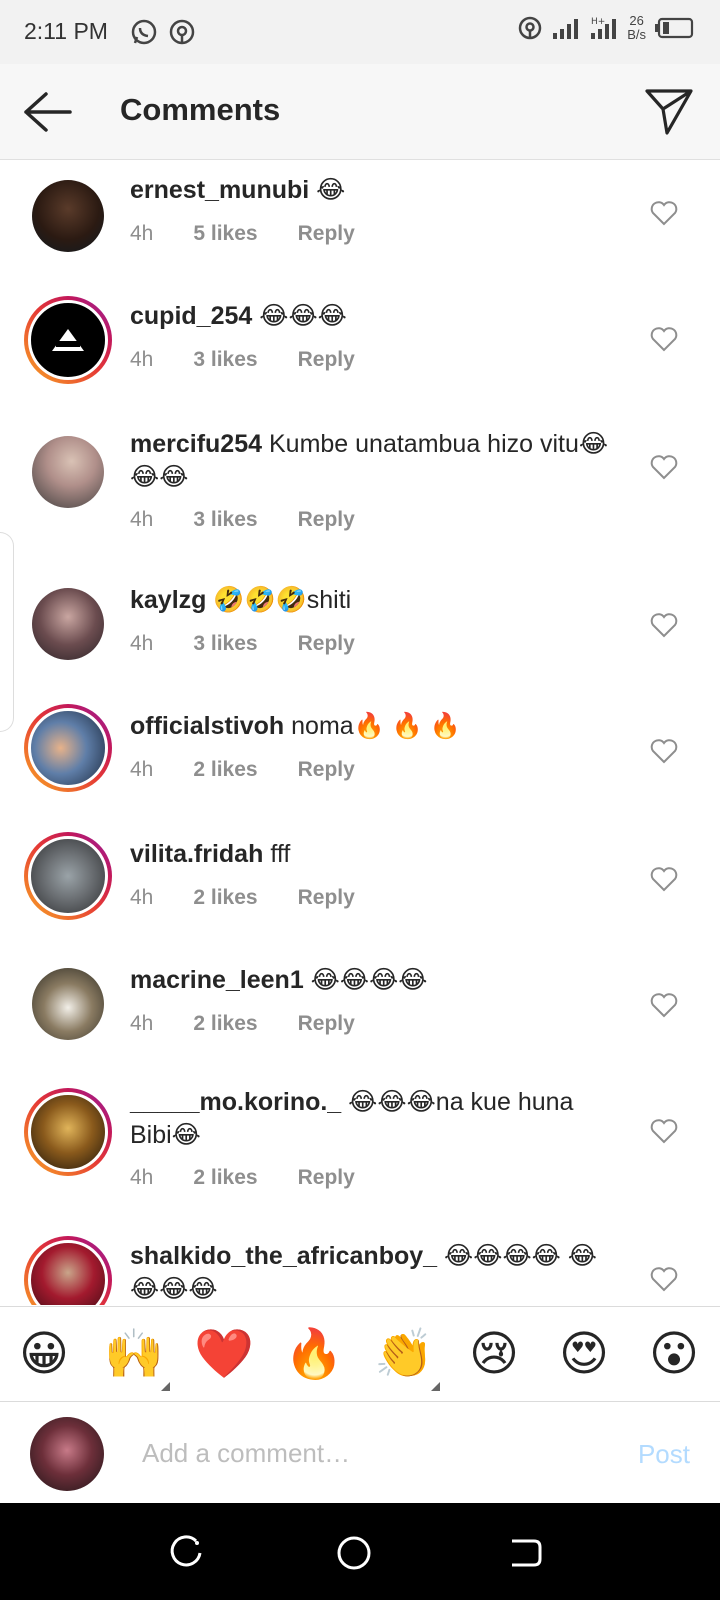 This screenshot has width=720, height=1600. What do you see at coordinates (674, 1355) in the screenshot?
I see `emoji-open-mouth: 😮` at bounding box center [674, 1355].